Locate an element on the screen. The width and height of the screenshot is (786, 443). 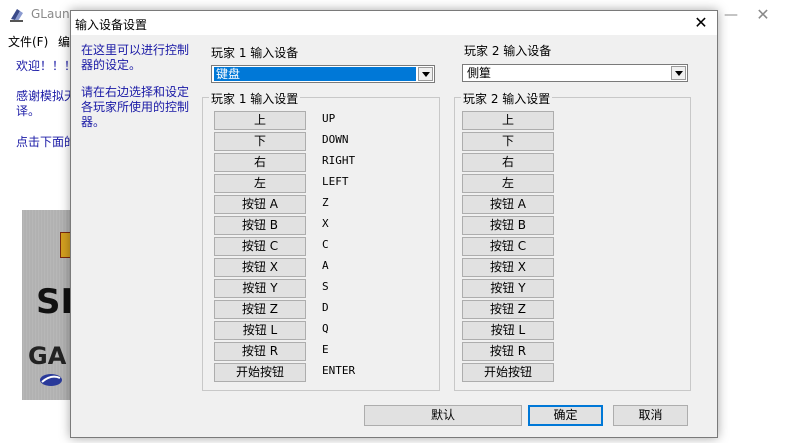
player2-key-button: 上 is located at coordinates (508, 120).